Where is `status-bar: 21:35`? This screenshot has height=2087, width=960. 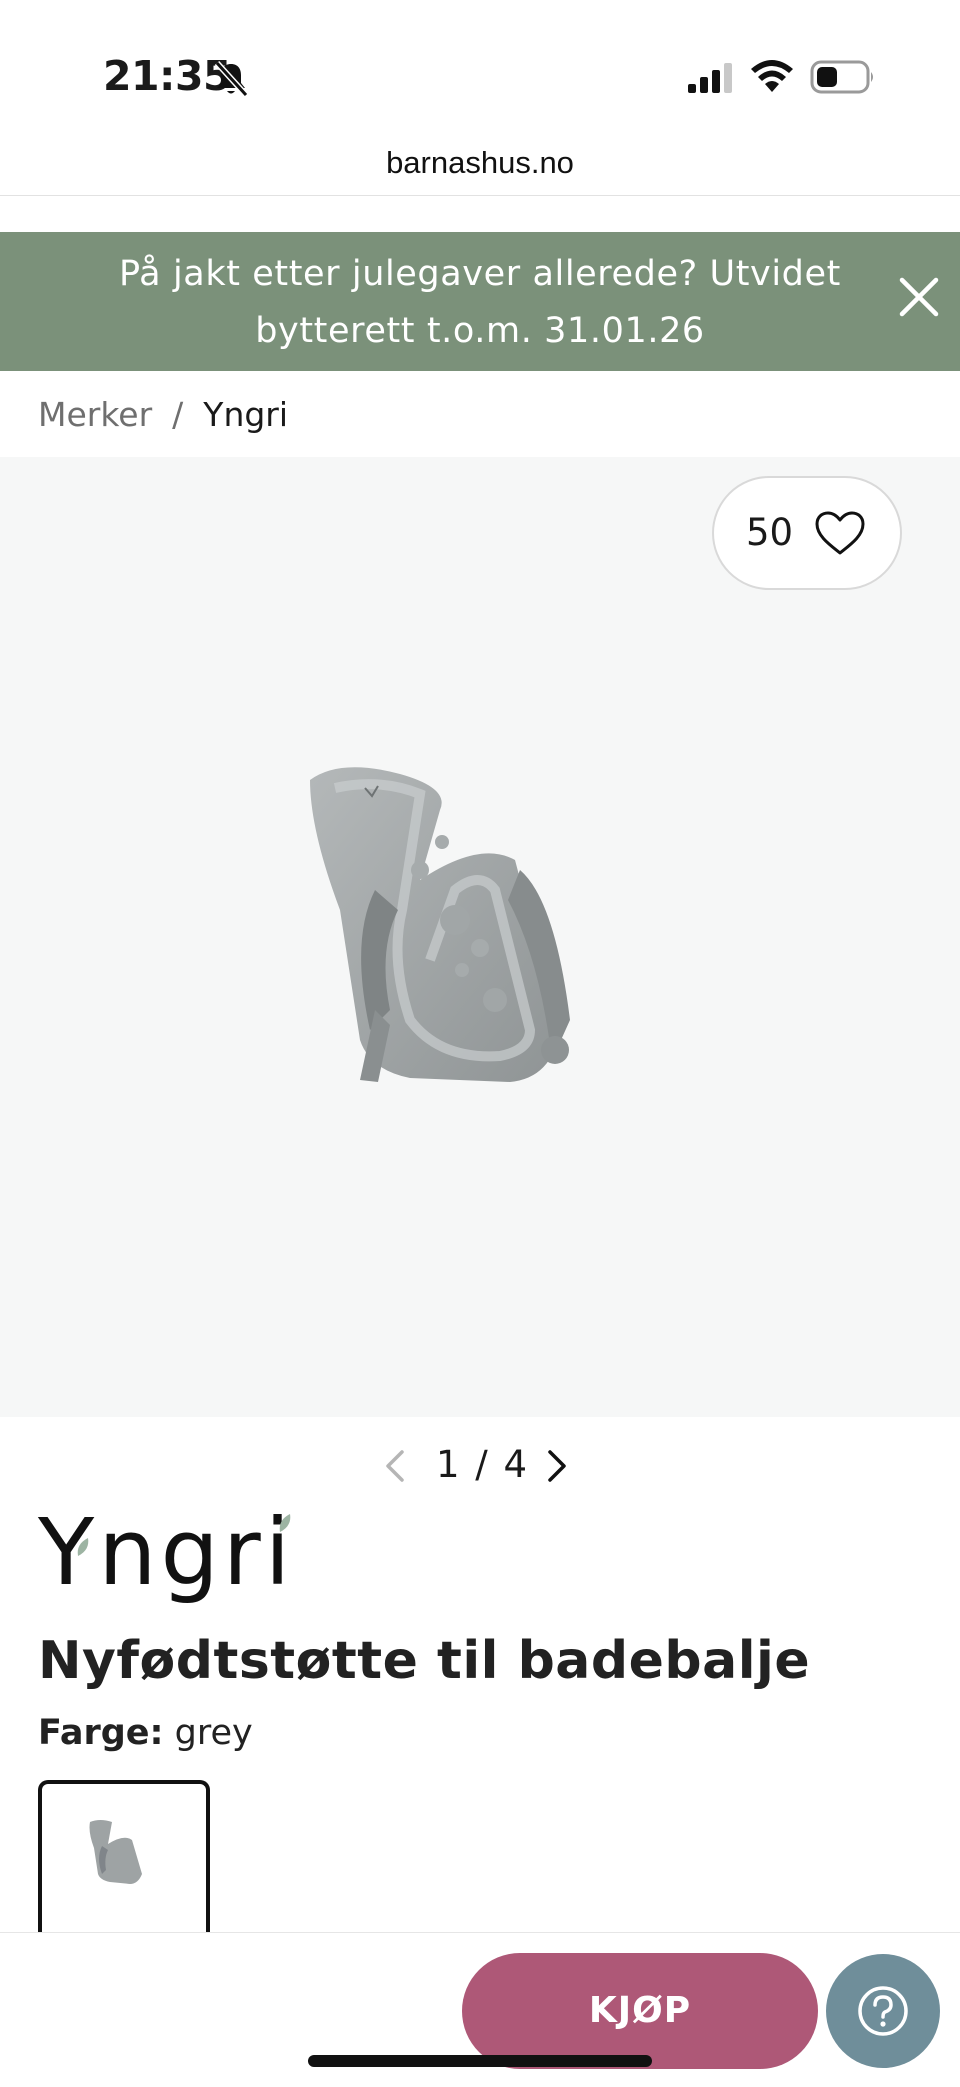
status-bar: 21:35 is located at coordinates (480, 65).